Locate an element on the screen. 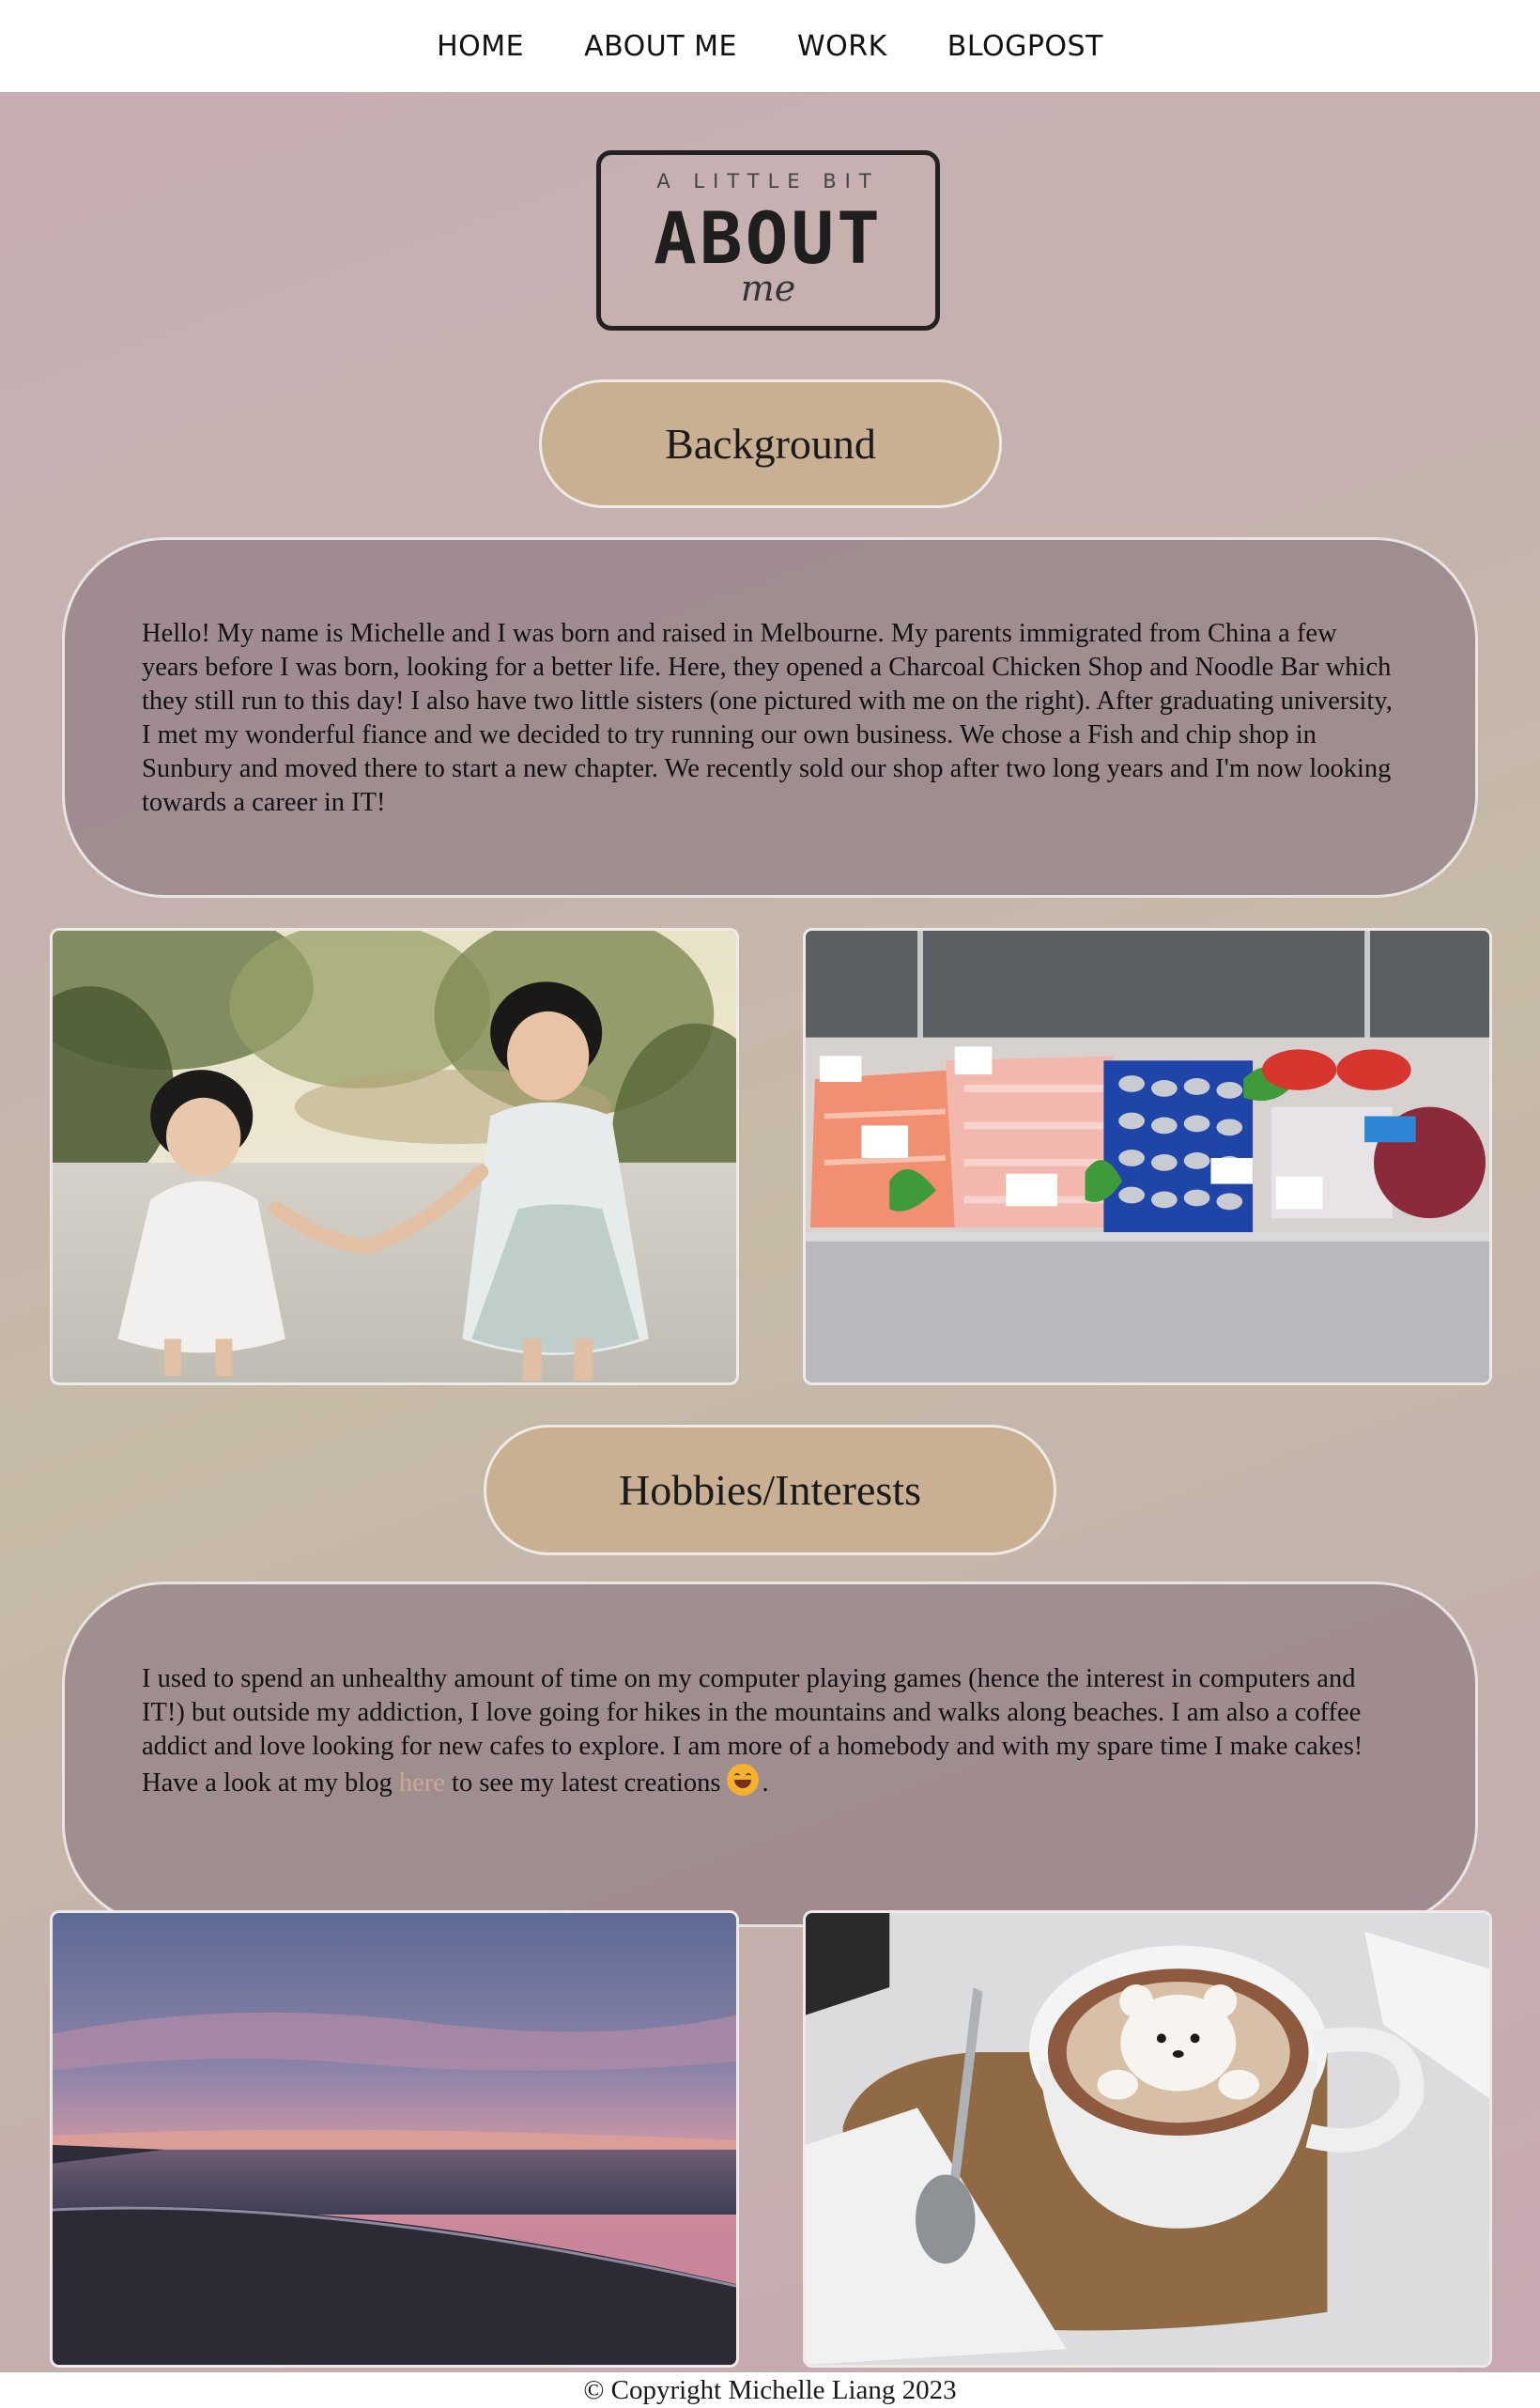 This screenshot has height=2408, width=1540. nav-blogpost-link: BLOGPOST is located at coordinates (1025, 46).